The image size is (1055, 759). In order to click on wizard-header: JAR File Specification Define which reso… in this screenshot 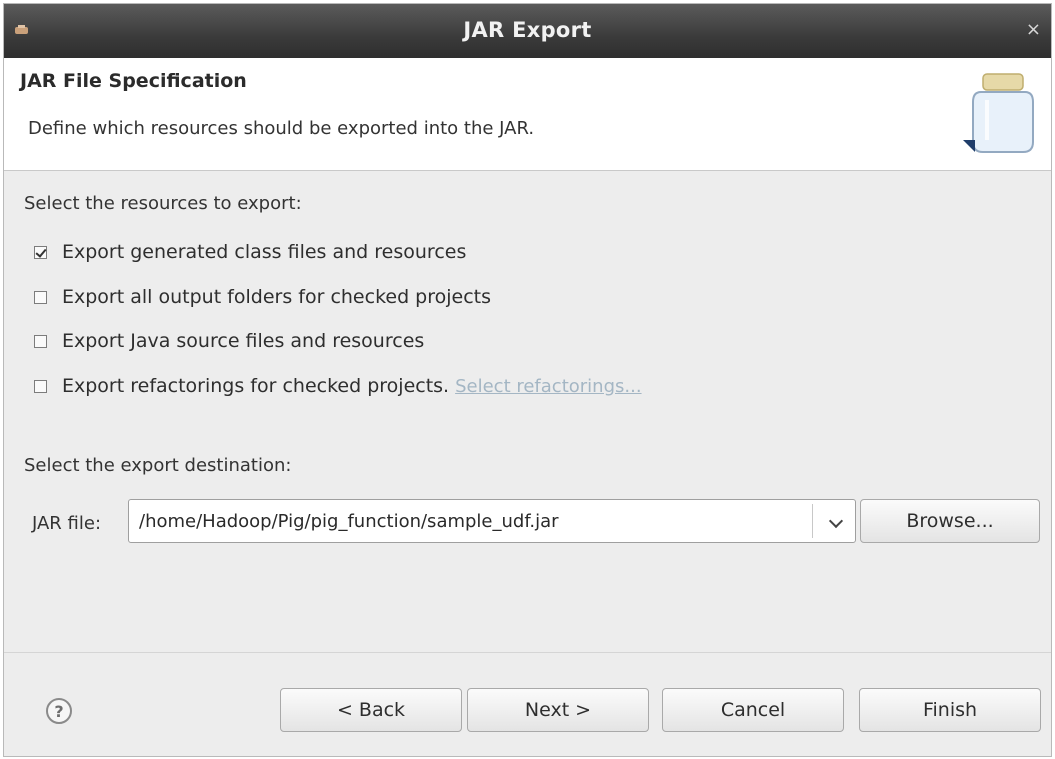, I will do `click(527, 114)`.